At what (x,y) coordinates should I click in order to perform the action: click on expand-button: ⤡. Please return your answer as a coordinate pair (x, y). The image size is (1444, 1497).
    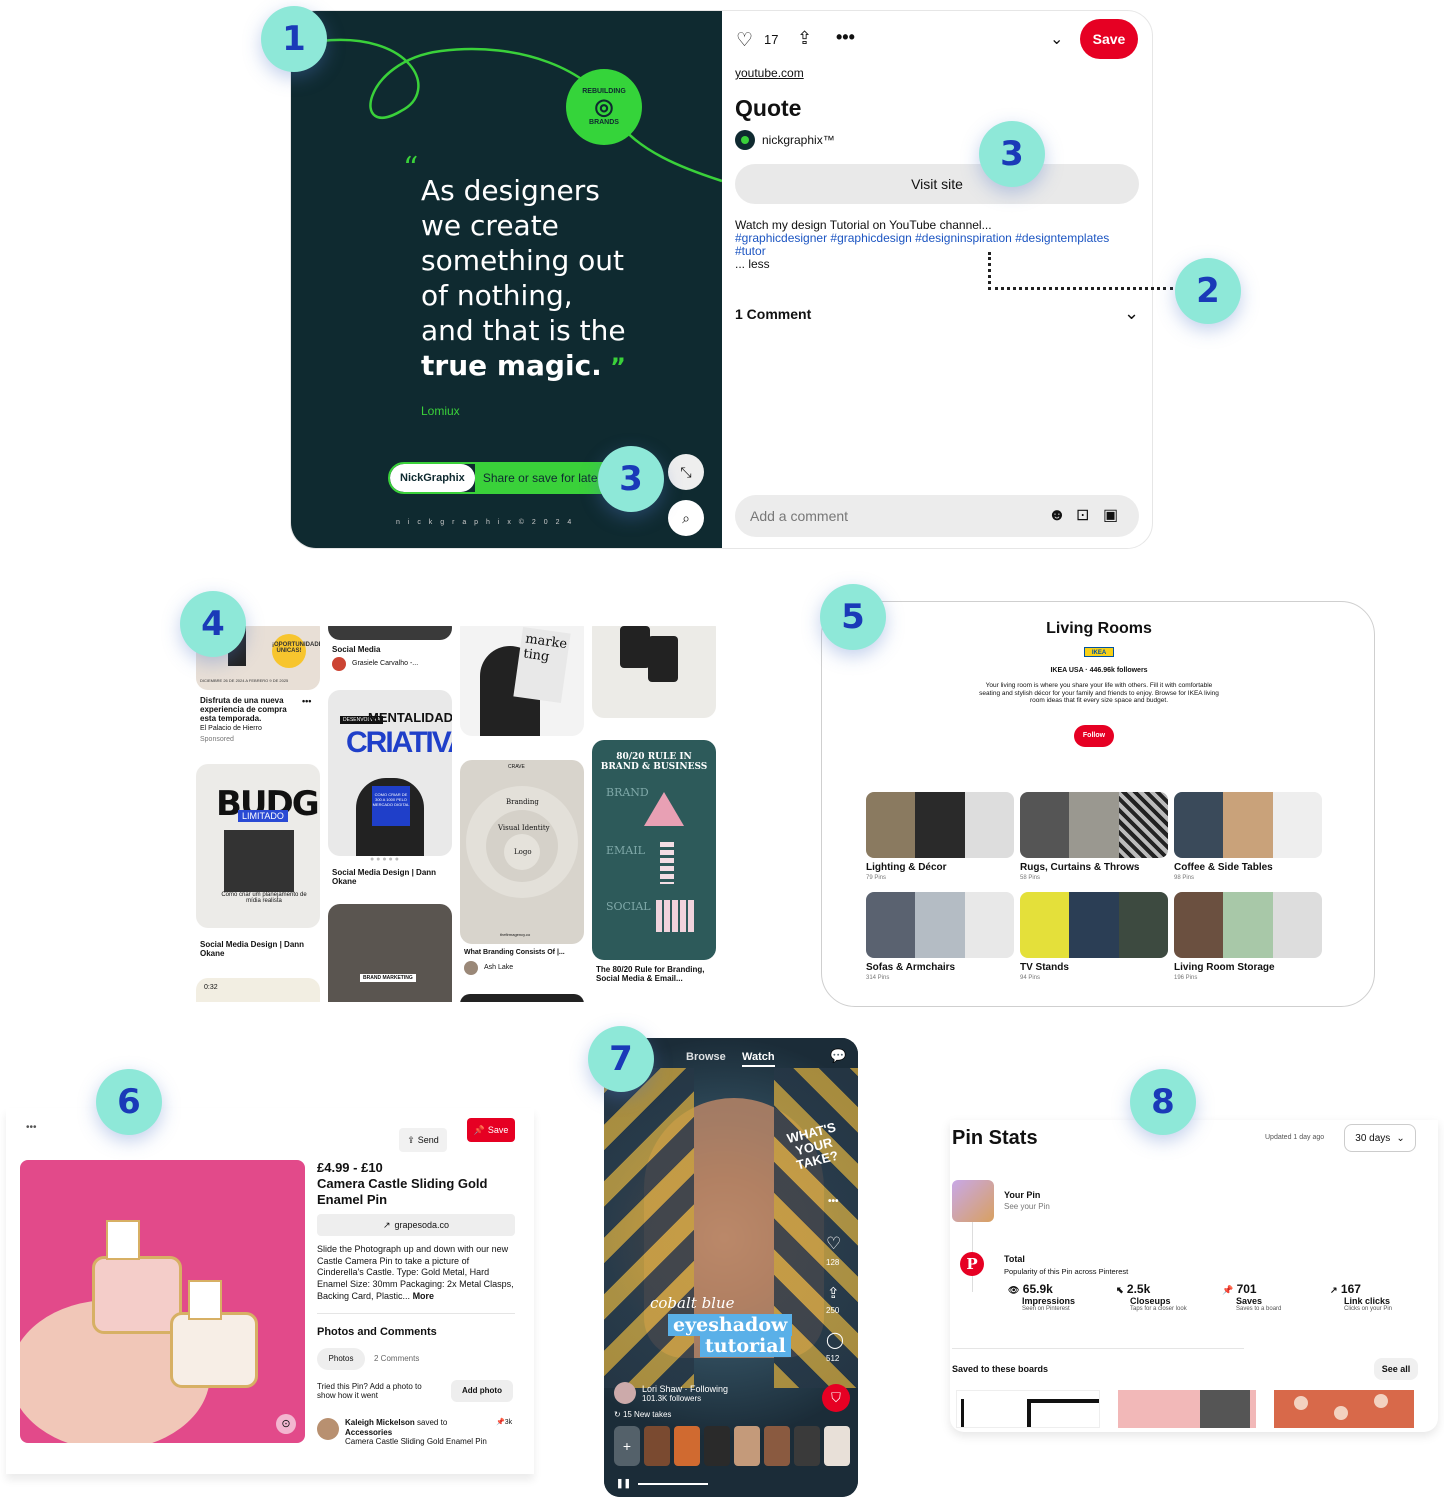
    Looking at the image, I should click on (686, 472).